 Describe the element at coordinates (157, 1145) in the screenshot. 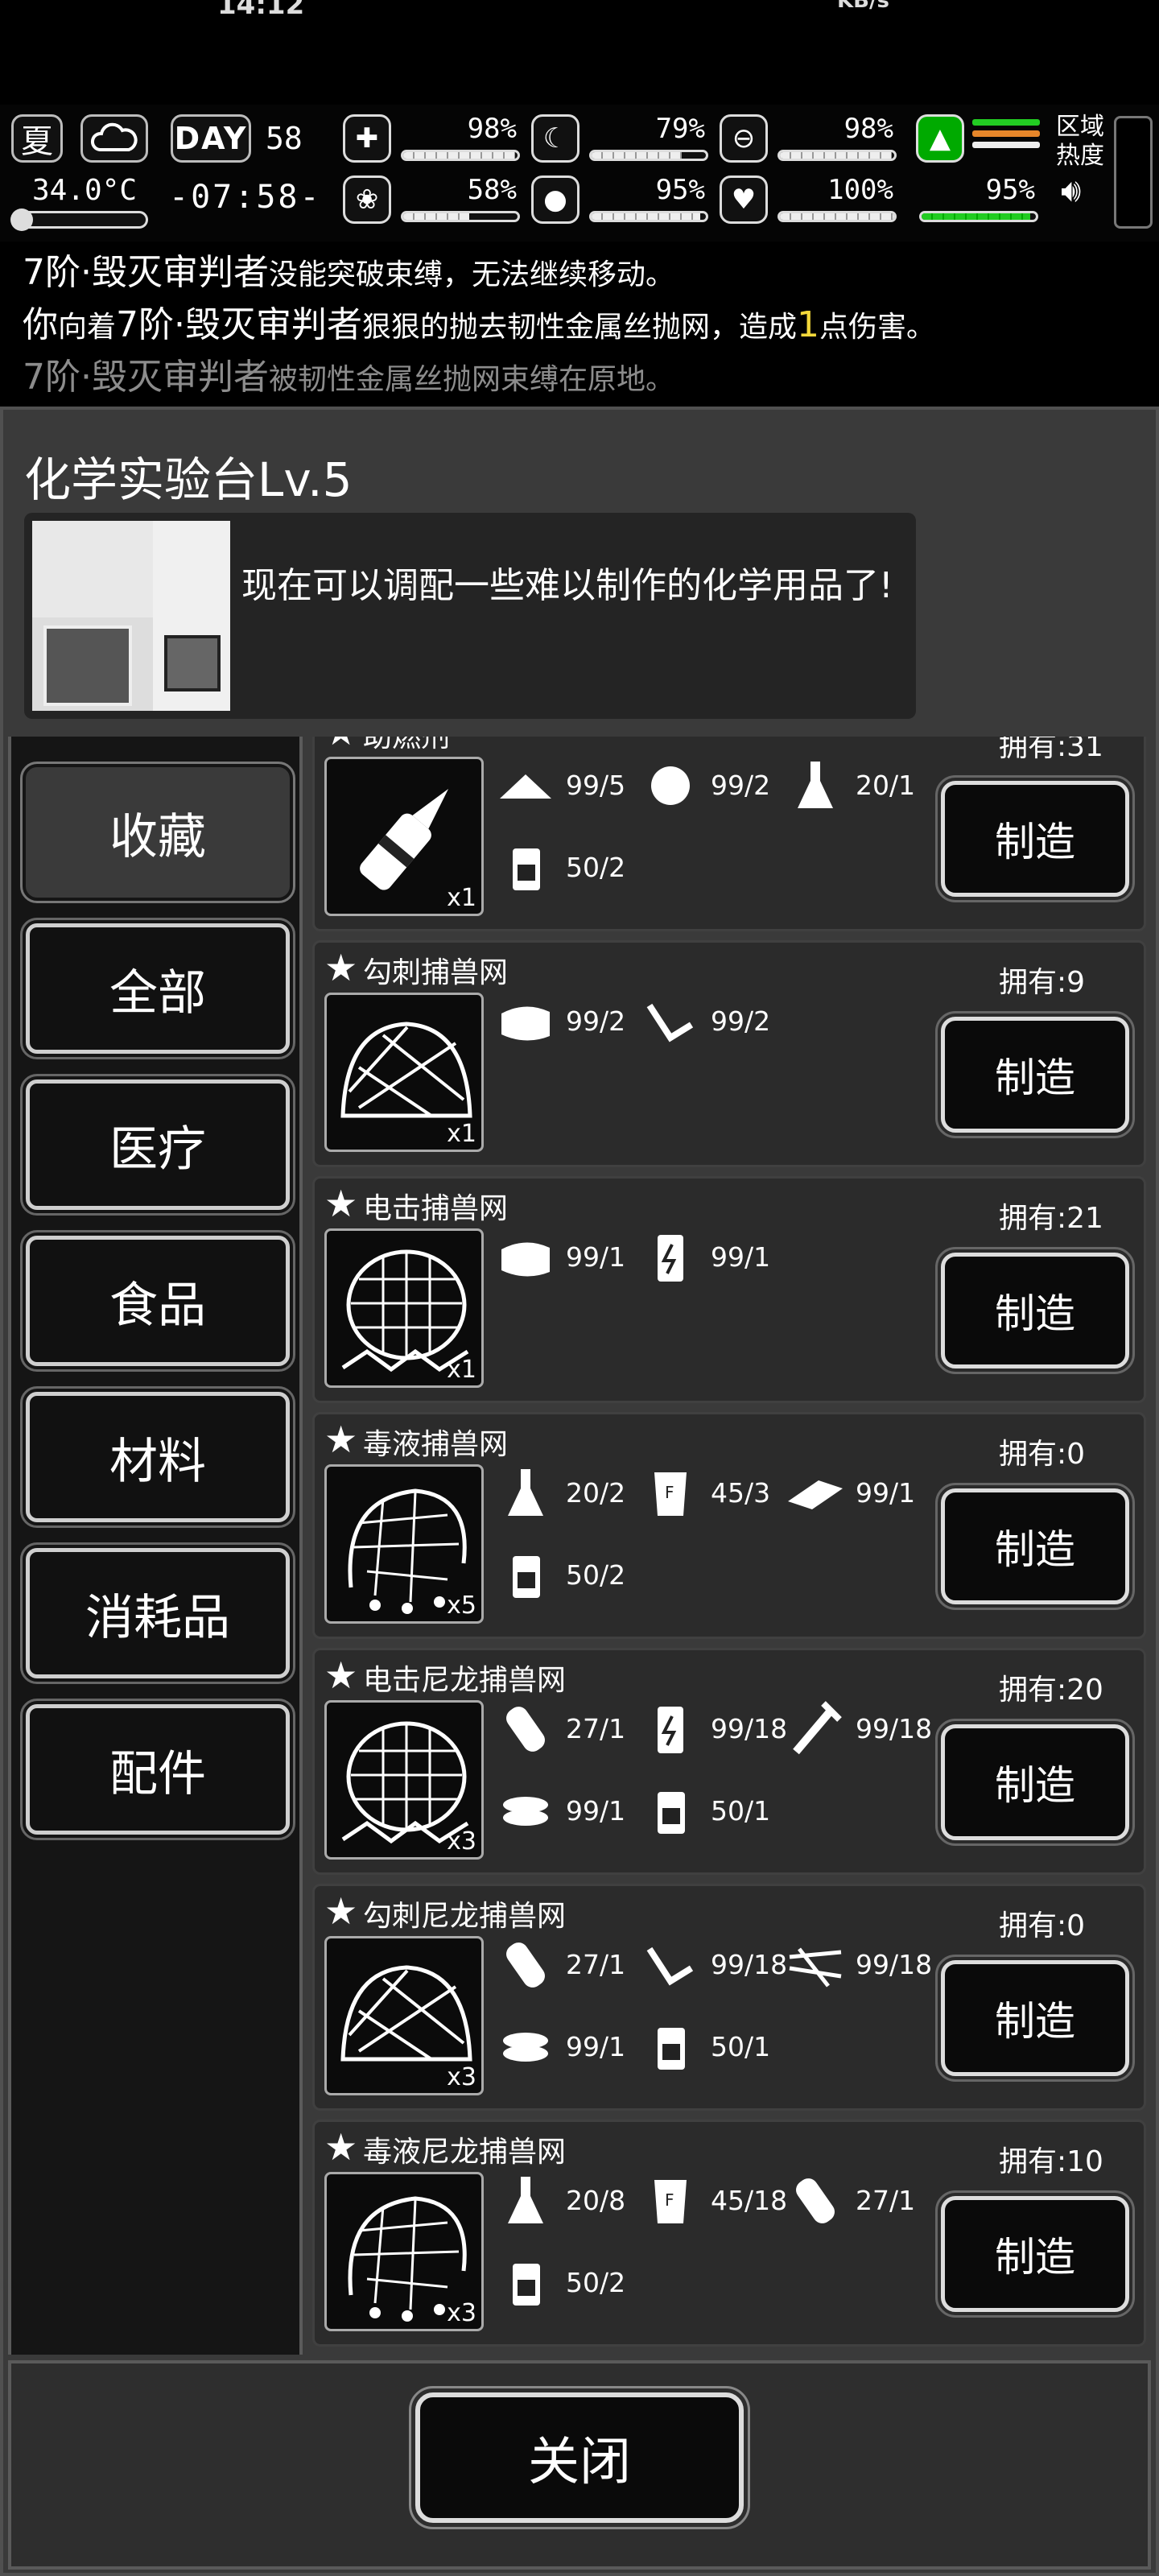

I see `category-medical: 医疗` at that location.